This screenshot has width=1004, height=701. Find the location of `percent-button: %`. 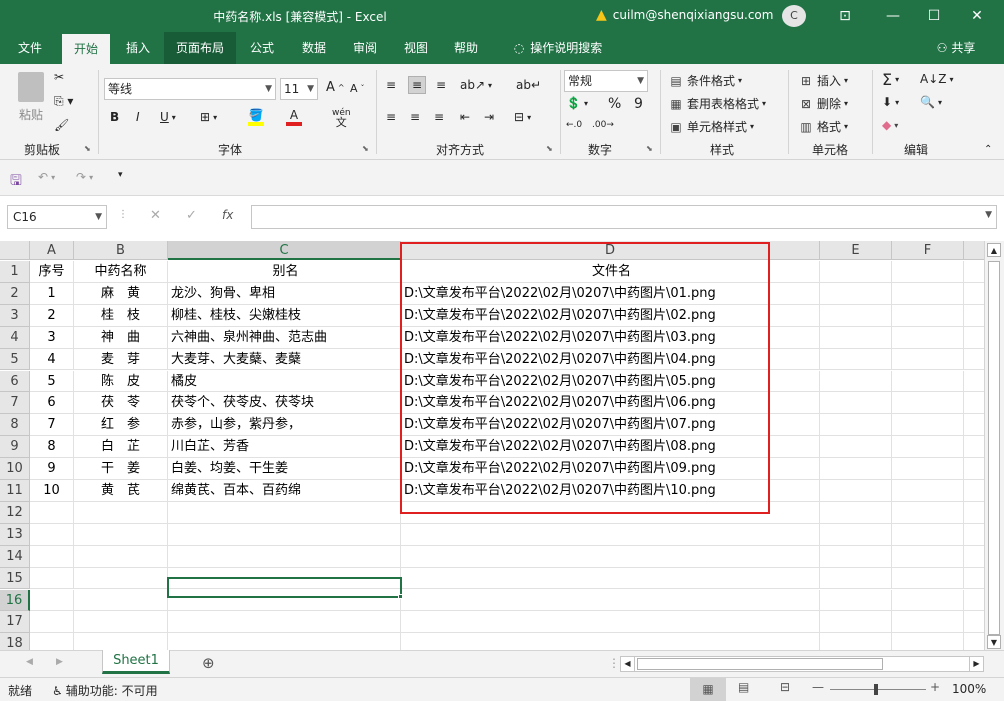

percent-button: % is located at coordinates (614, 104).